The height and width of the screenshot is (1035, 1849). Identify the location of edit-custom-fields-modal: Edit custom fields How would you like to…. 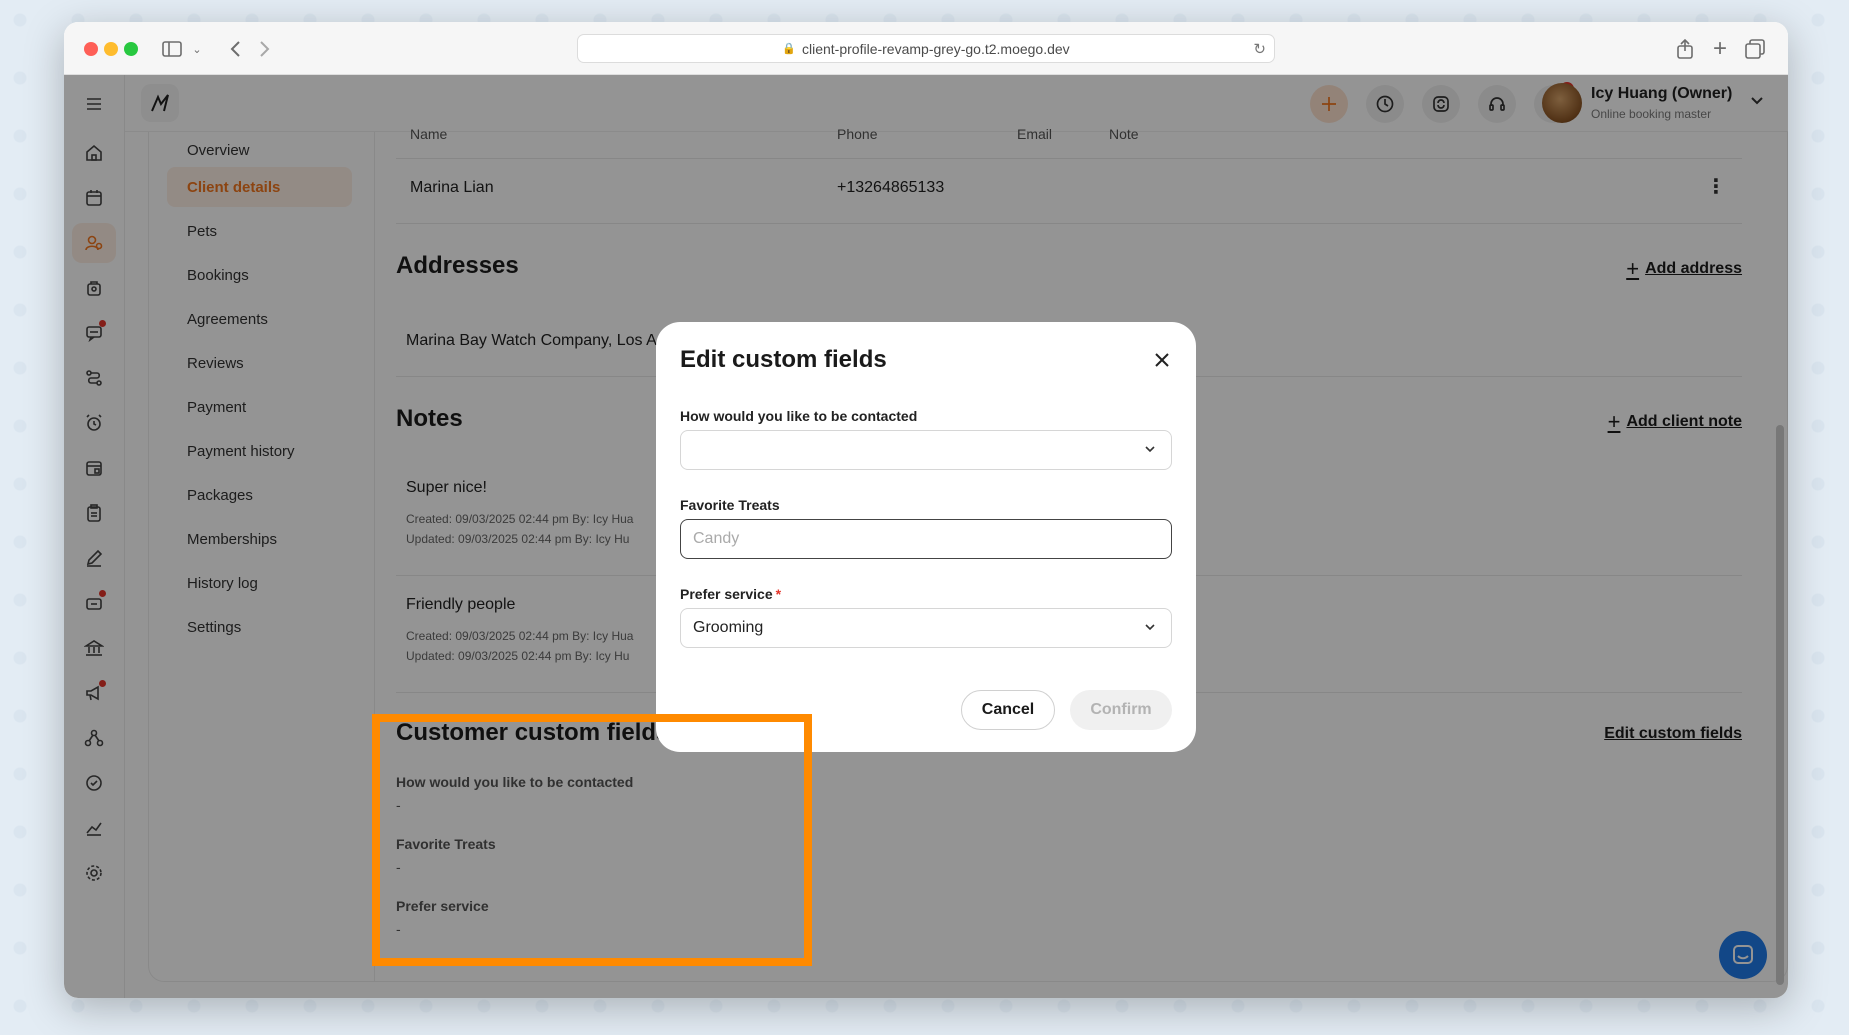
(926, 537).